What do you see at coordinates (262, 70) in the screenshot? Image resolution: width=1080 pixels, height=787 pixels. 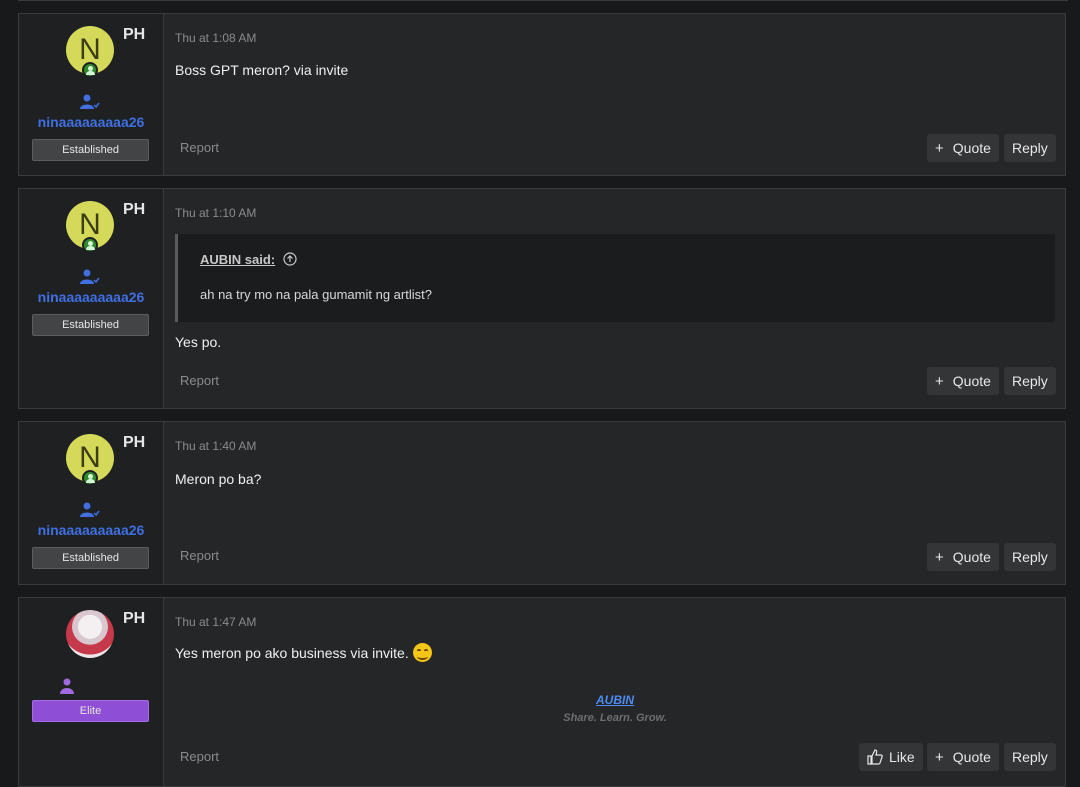 I see `post-message: Boss GPT meron? via invite` at bounding box center [262, 70].